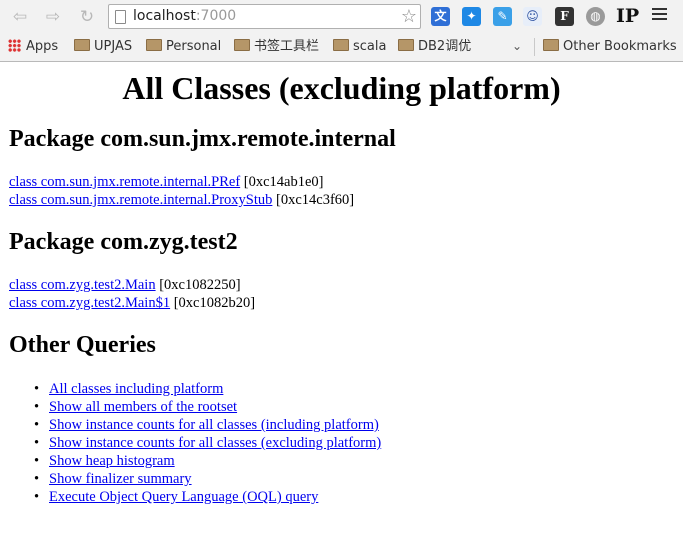  I want to click on chevron-down-icon: ⌄, so click(517, 46).